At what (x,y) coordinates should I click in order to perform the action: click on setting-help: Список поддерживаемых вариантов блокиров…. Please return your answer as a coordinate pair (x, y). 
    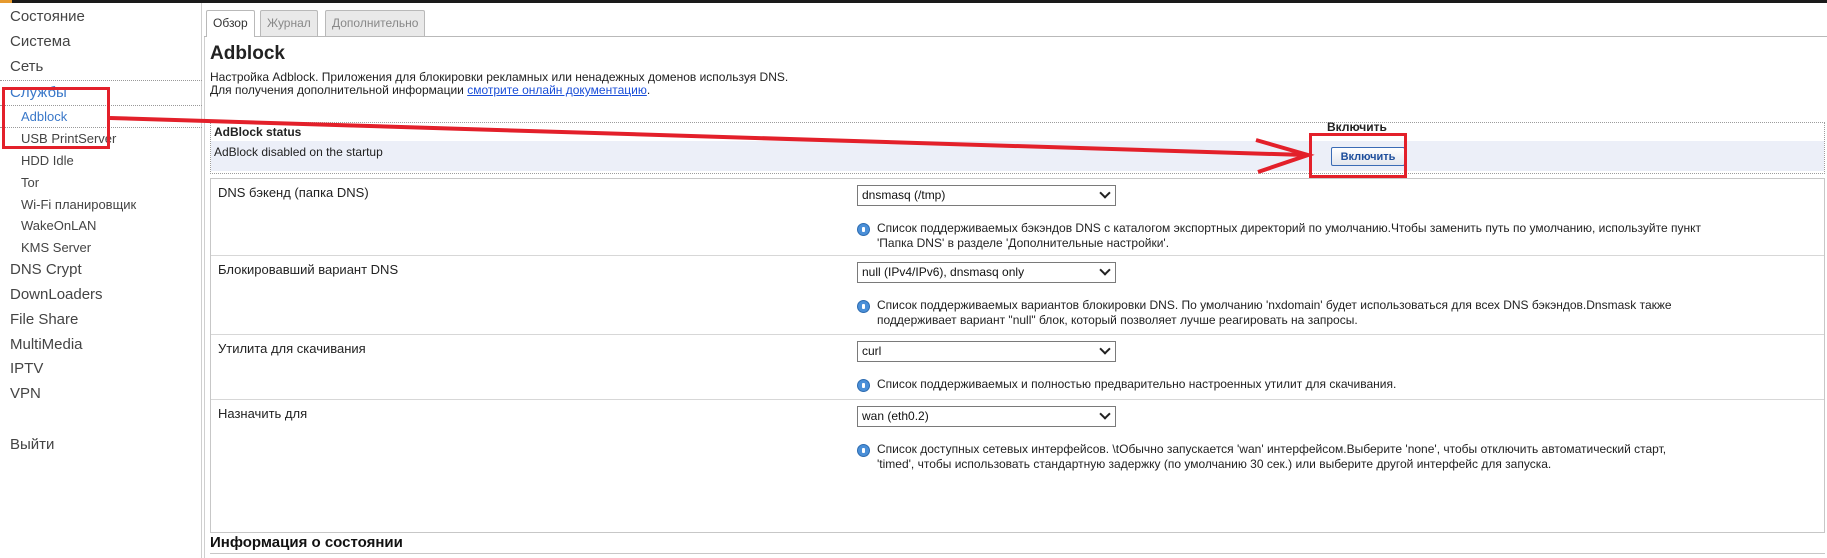
    Looking at the image, I should click on (1297, 313).